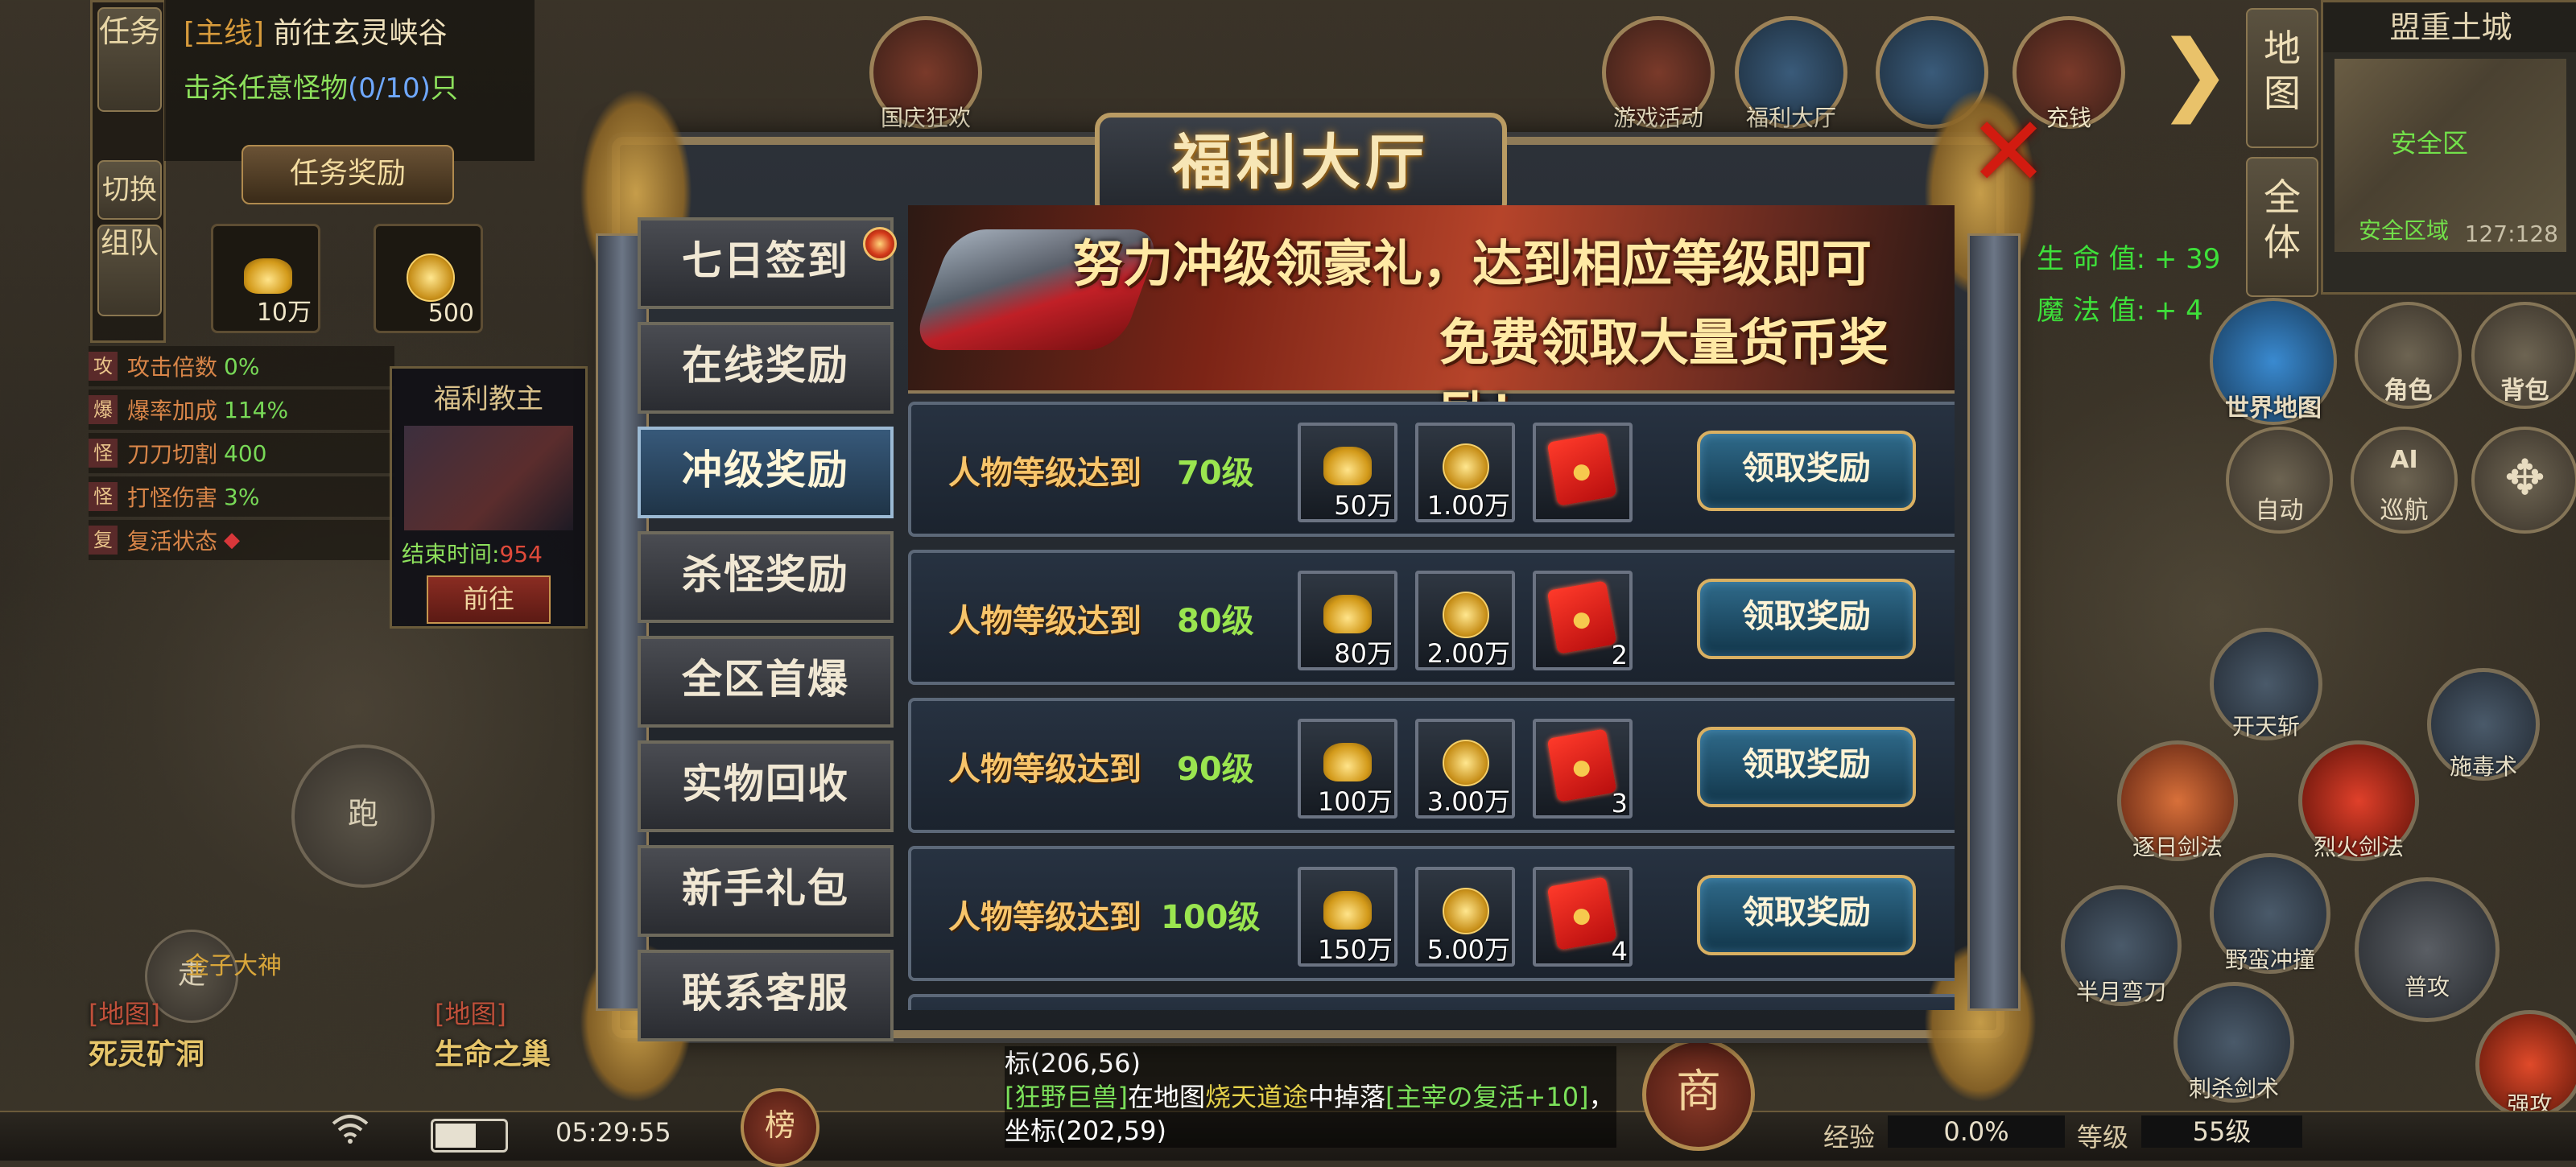 The width and height of the screenshot is (2576, 1167). Describe the element at coordinates (2282, 227) in the screenshot. I see `all-button: 全体` at that location.